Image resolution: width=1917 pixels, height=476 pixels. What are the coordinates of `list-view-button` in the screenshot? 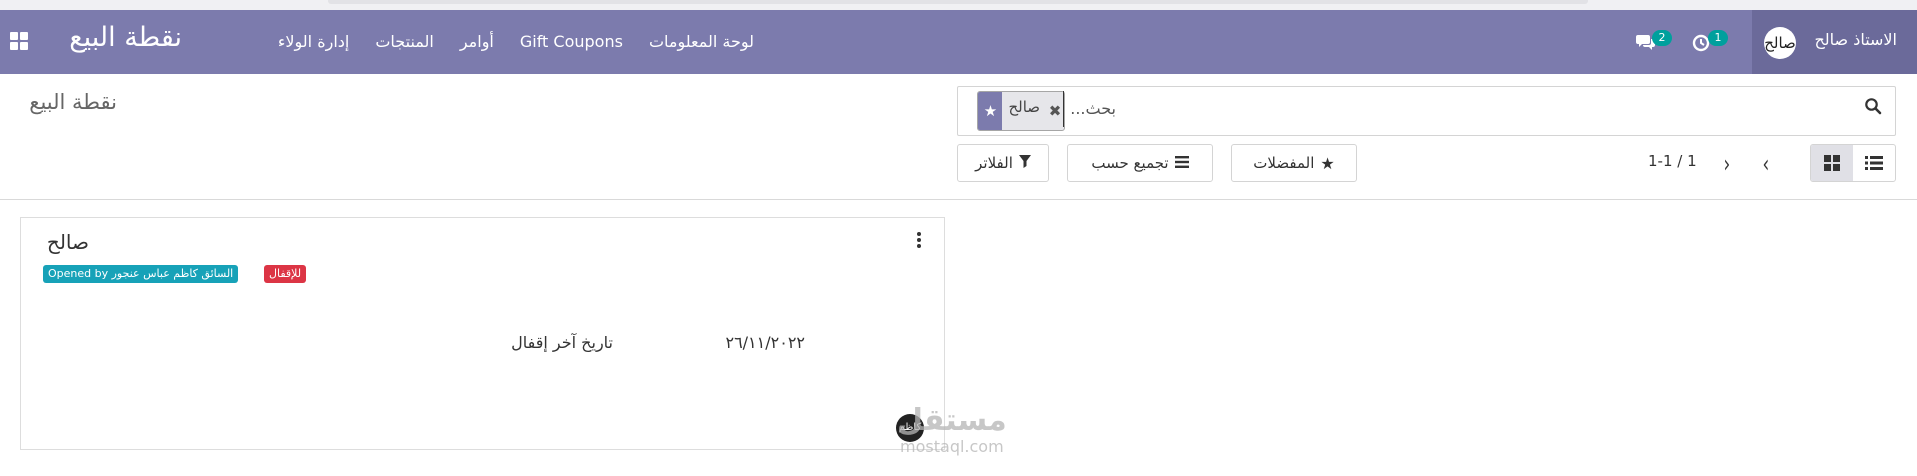 It's located at (1874, 163).